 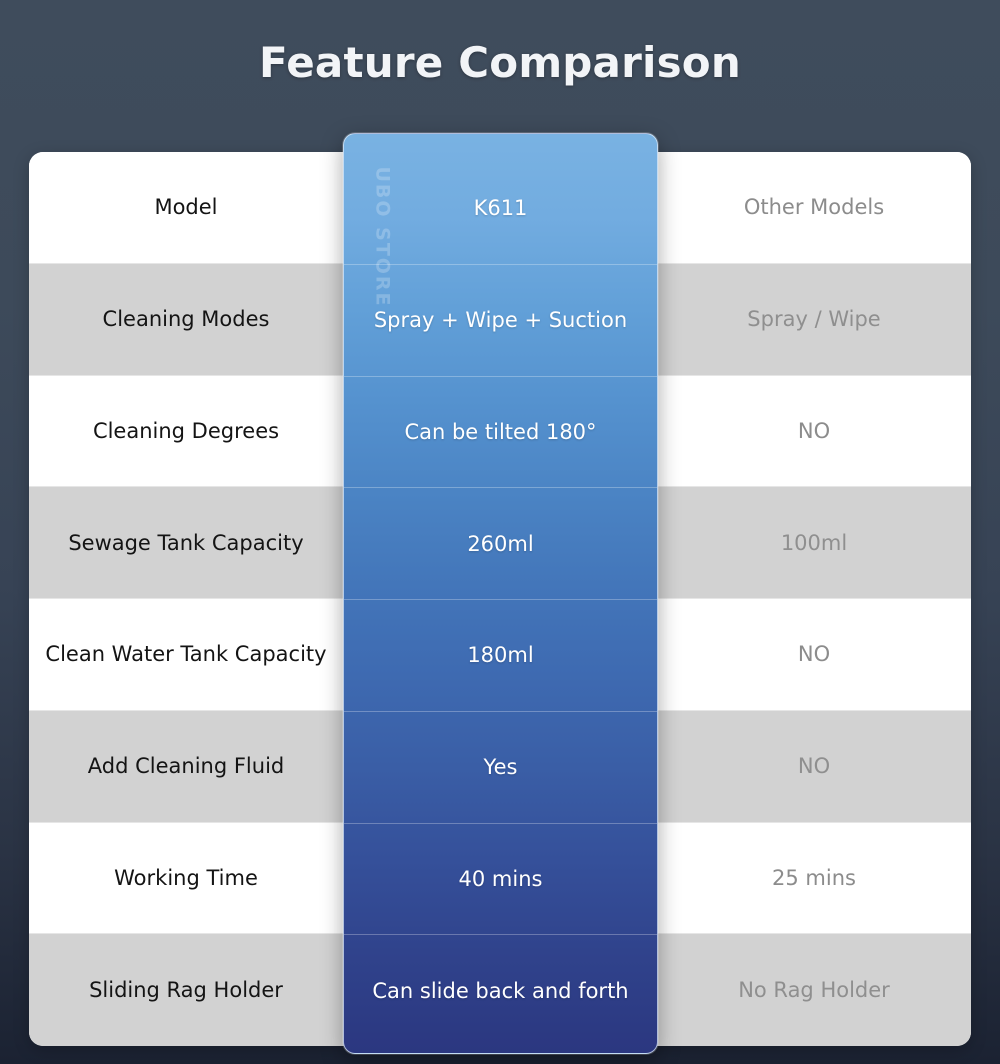 I want to click on table-row: Working Time 25 mins, so click(x=500, y=878).